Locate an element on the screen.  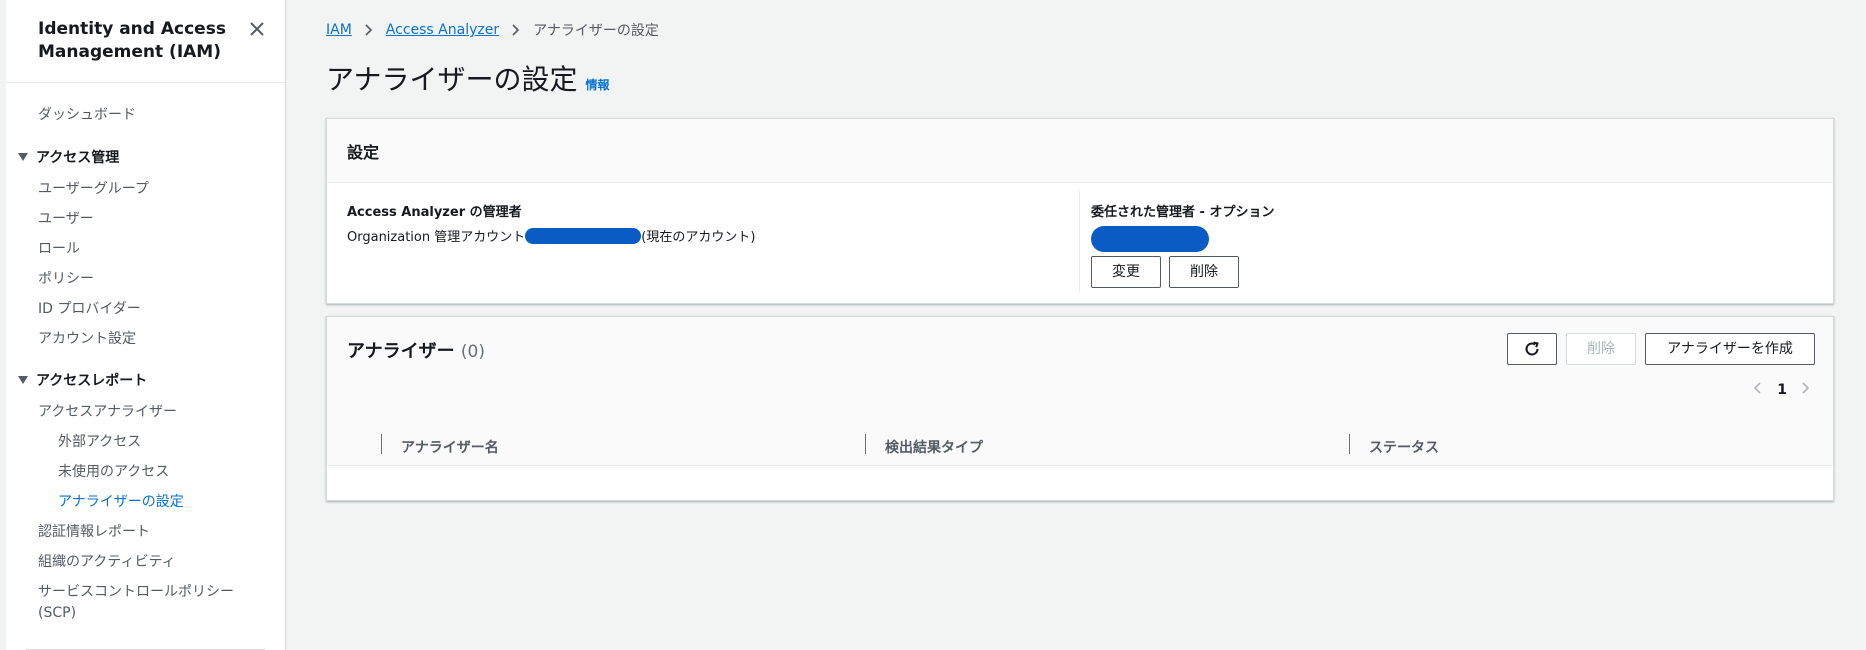
sidebar-item-unused-access: 未使用のアクセス is located at coordinates (113, 471).